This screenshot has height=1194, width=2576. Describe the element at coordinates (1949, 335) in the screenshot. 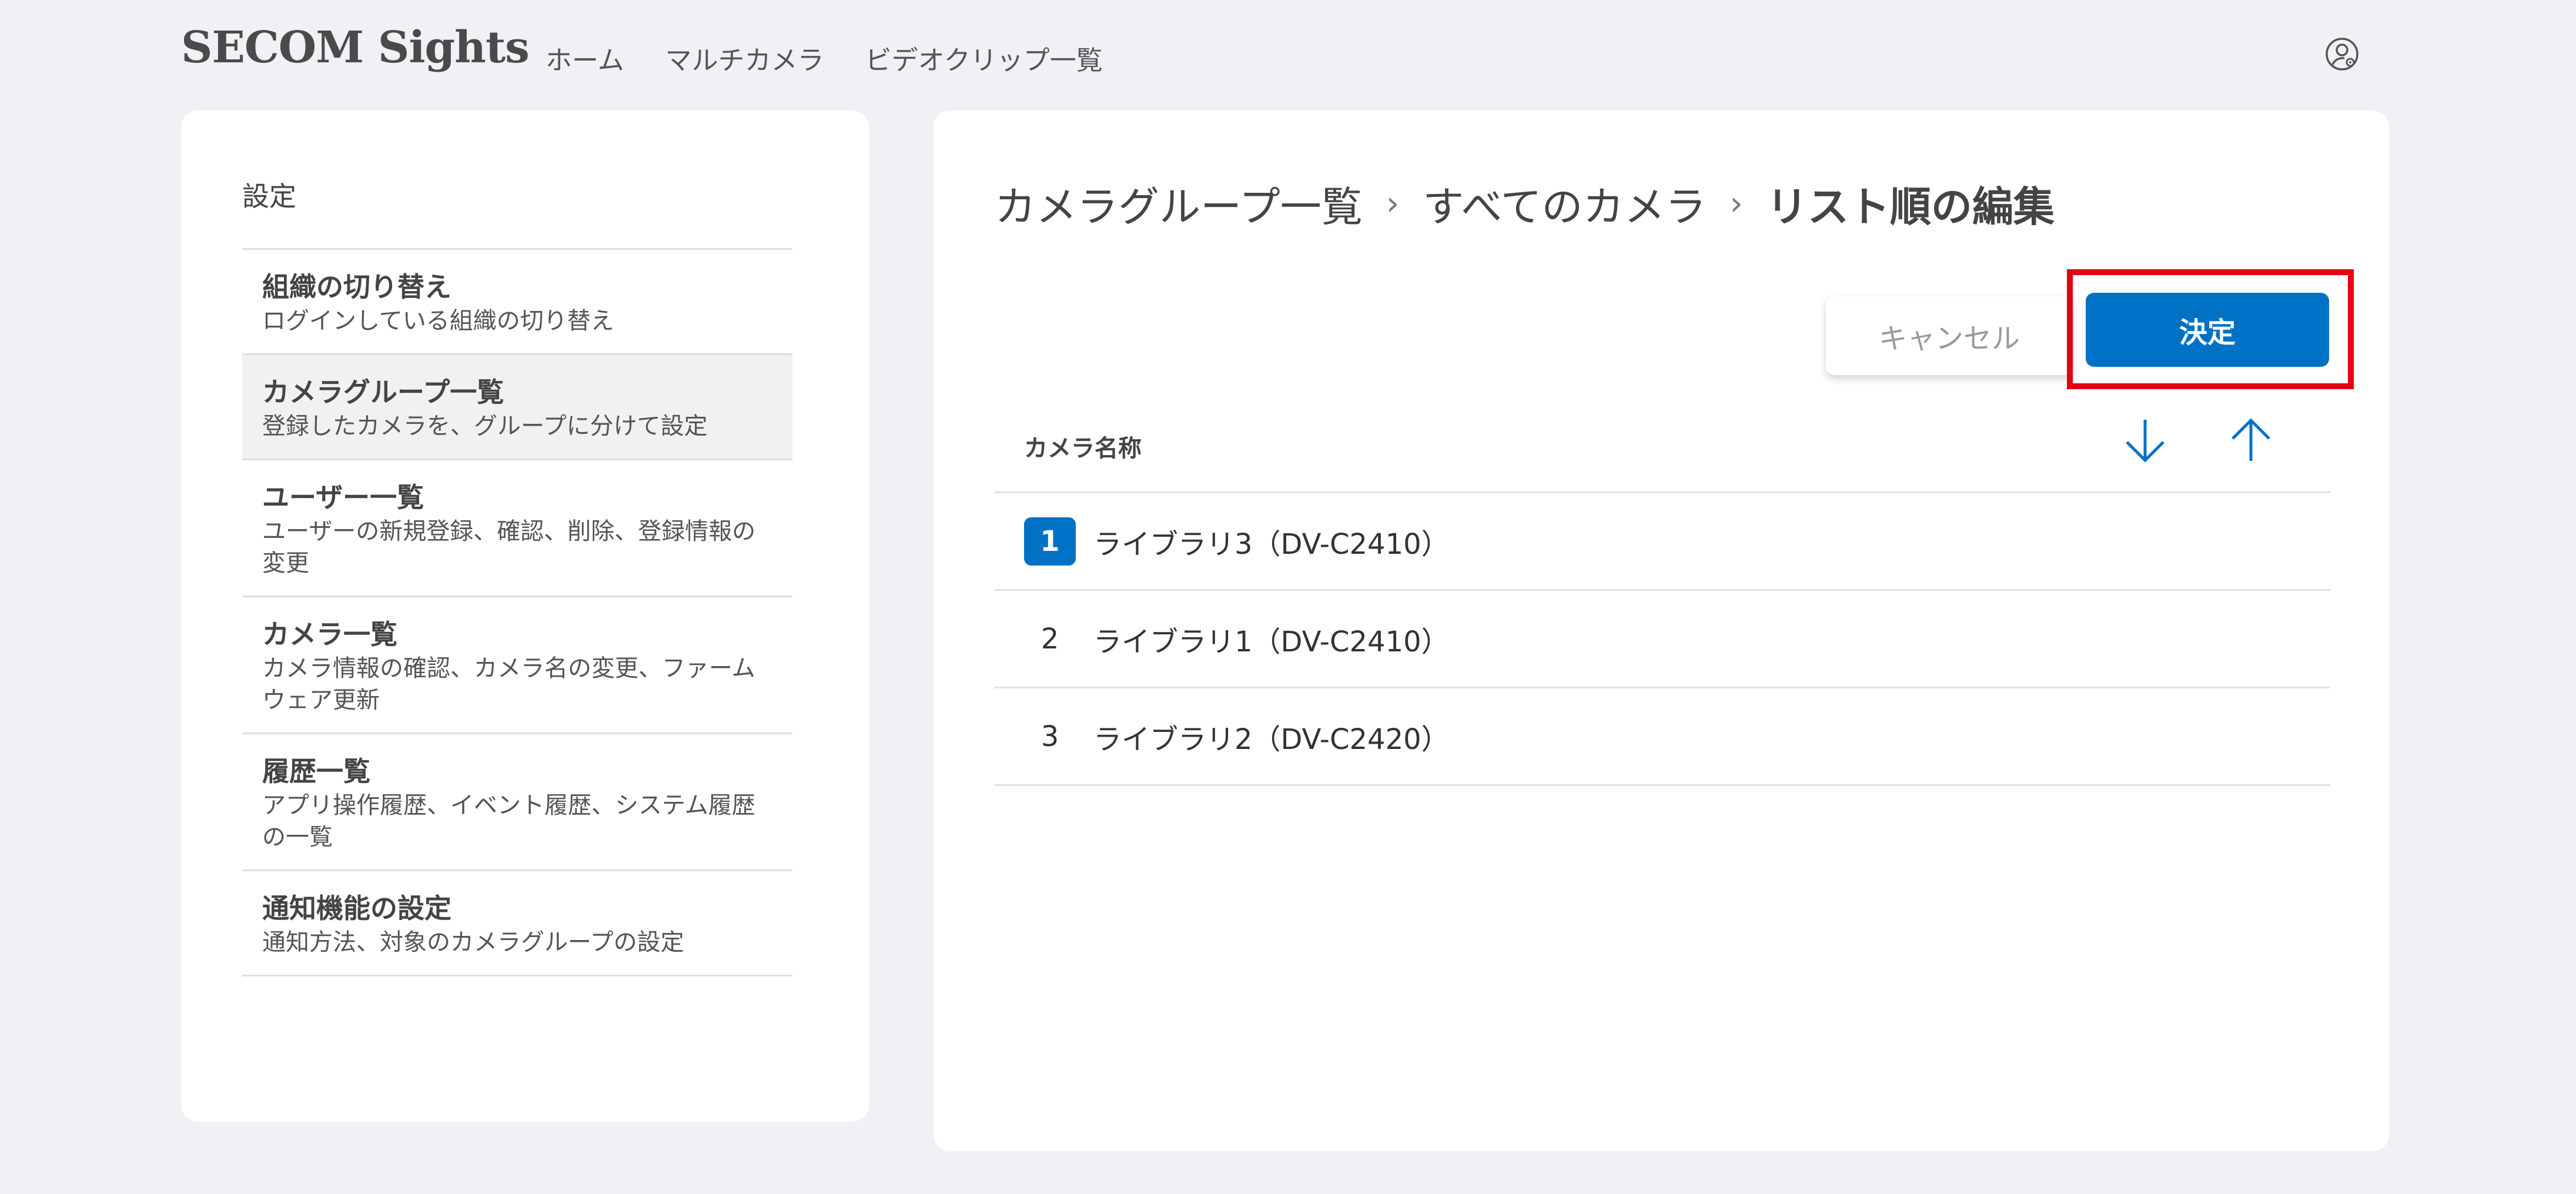

I see `cancel-button: キャンセル` at that location.